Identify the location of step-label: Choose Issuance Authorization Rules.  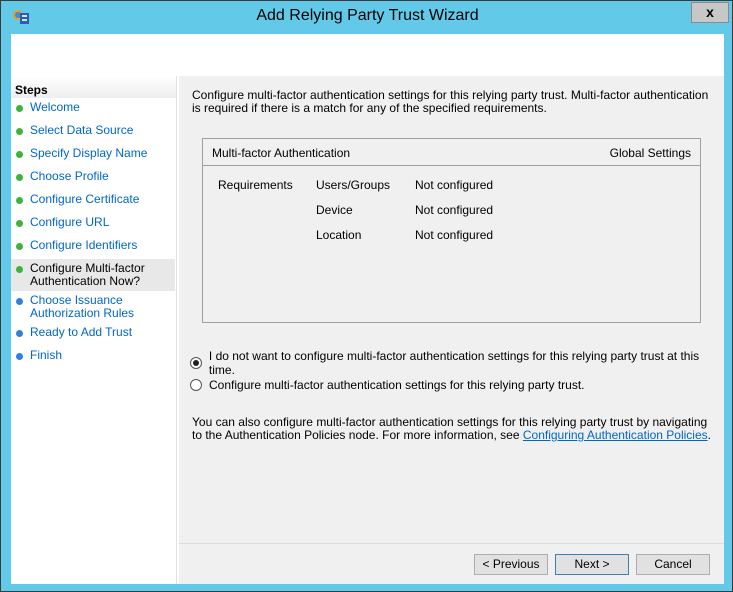
(82, 306).